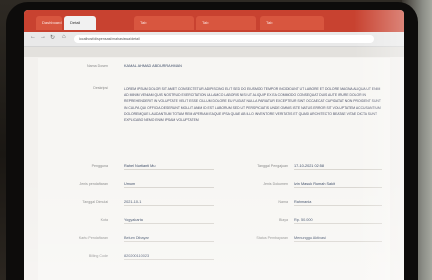  Describe the element at coordinates (214, 52) in the screenshot. I see `page-header` at that location.